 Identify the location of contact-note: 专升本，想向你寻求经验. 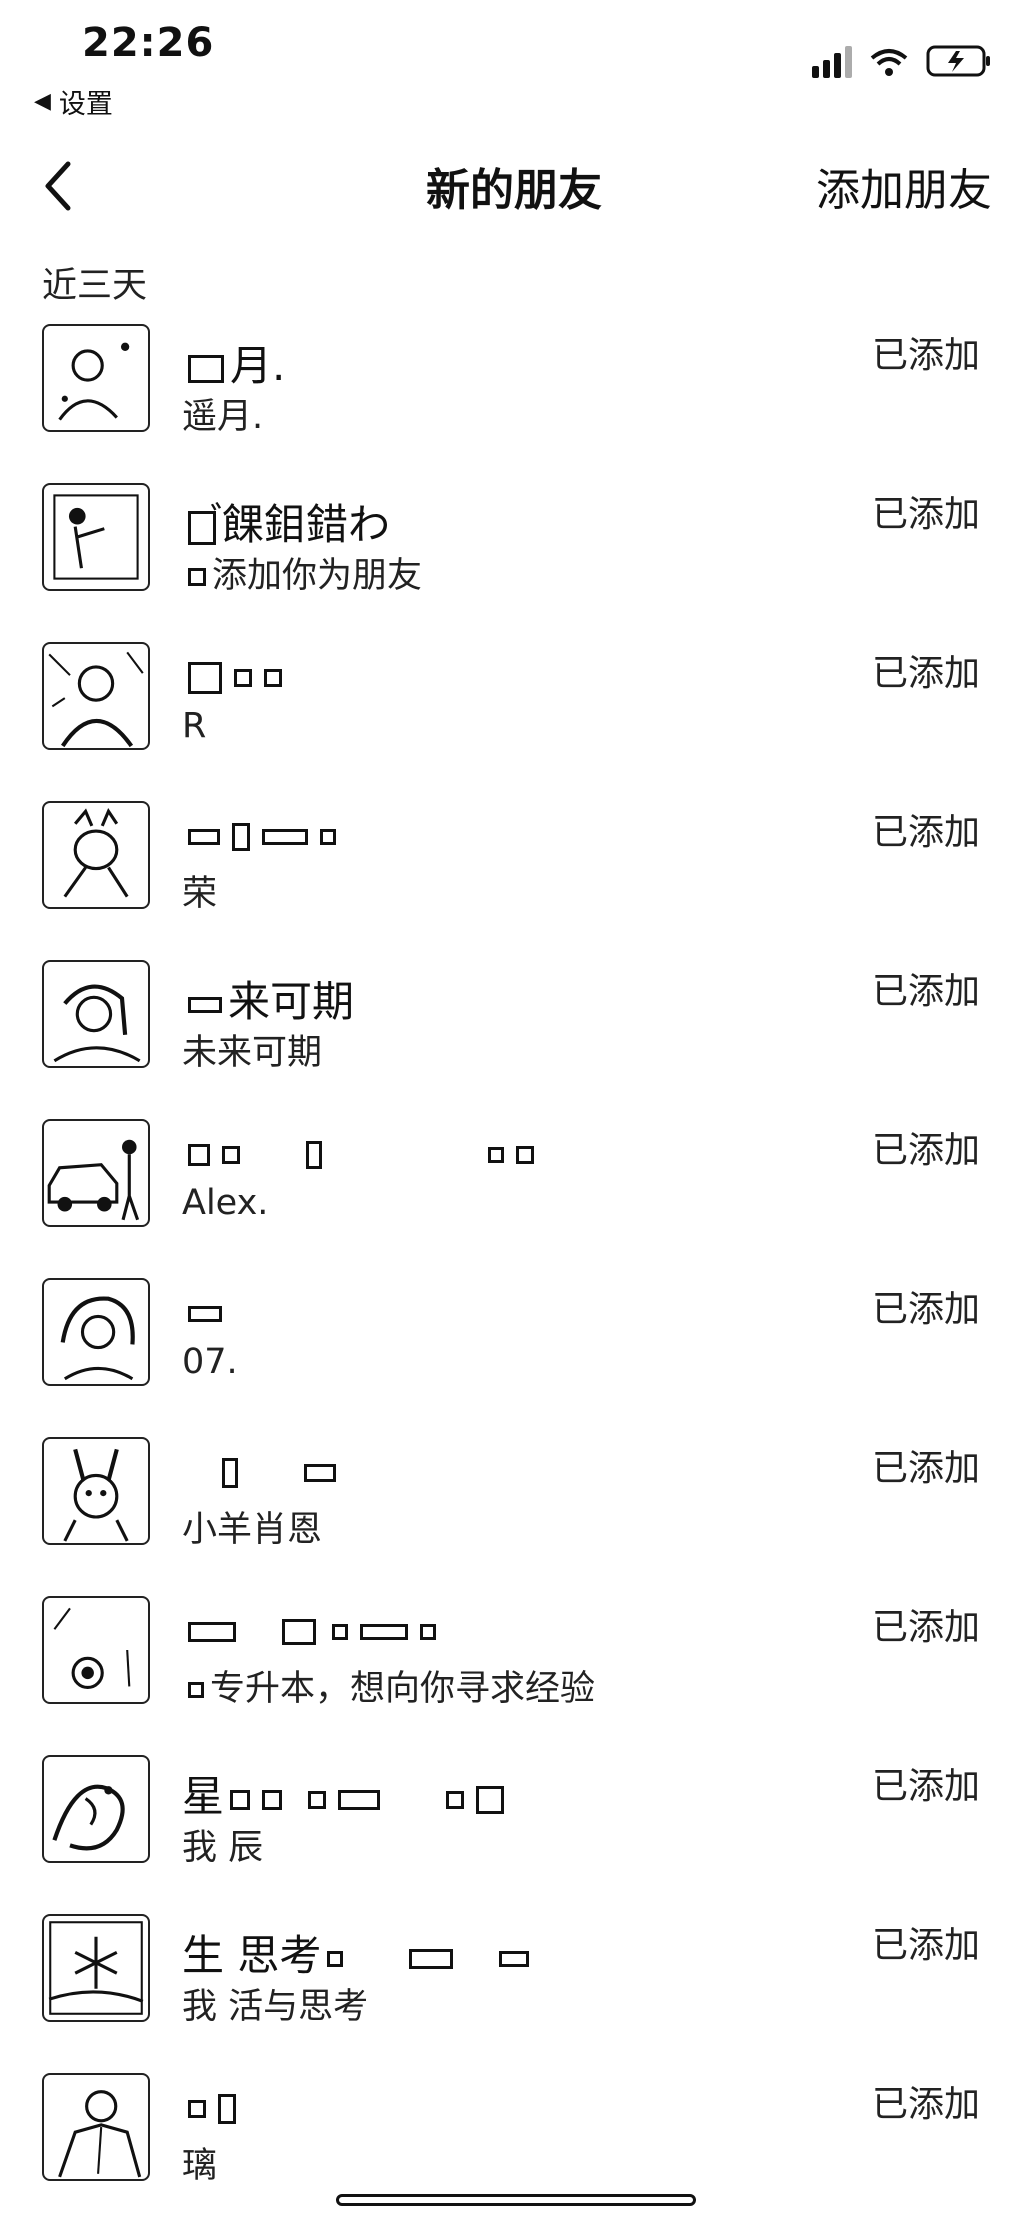
(388, 1685).